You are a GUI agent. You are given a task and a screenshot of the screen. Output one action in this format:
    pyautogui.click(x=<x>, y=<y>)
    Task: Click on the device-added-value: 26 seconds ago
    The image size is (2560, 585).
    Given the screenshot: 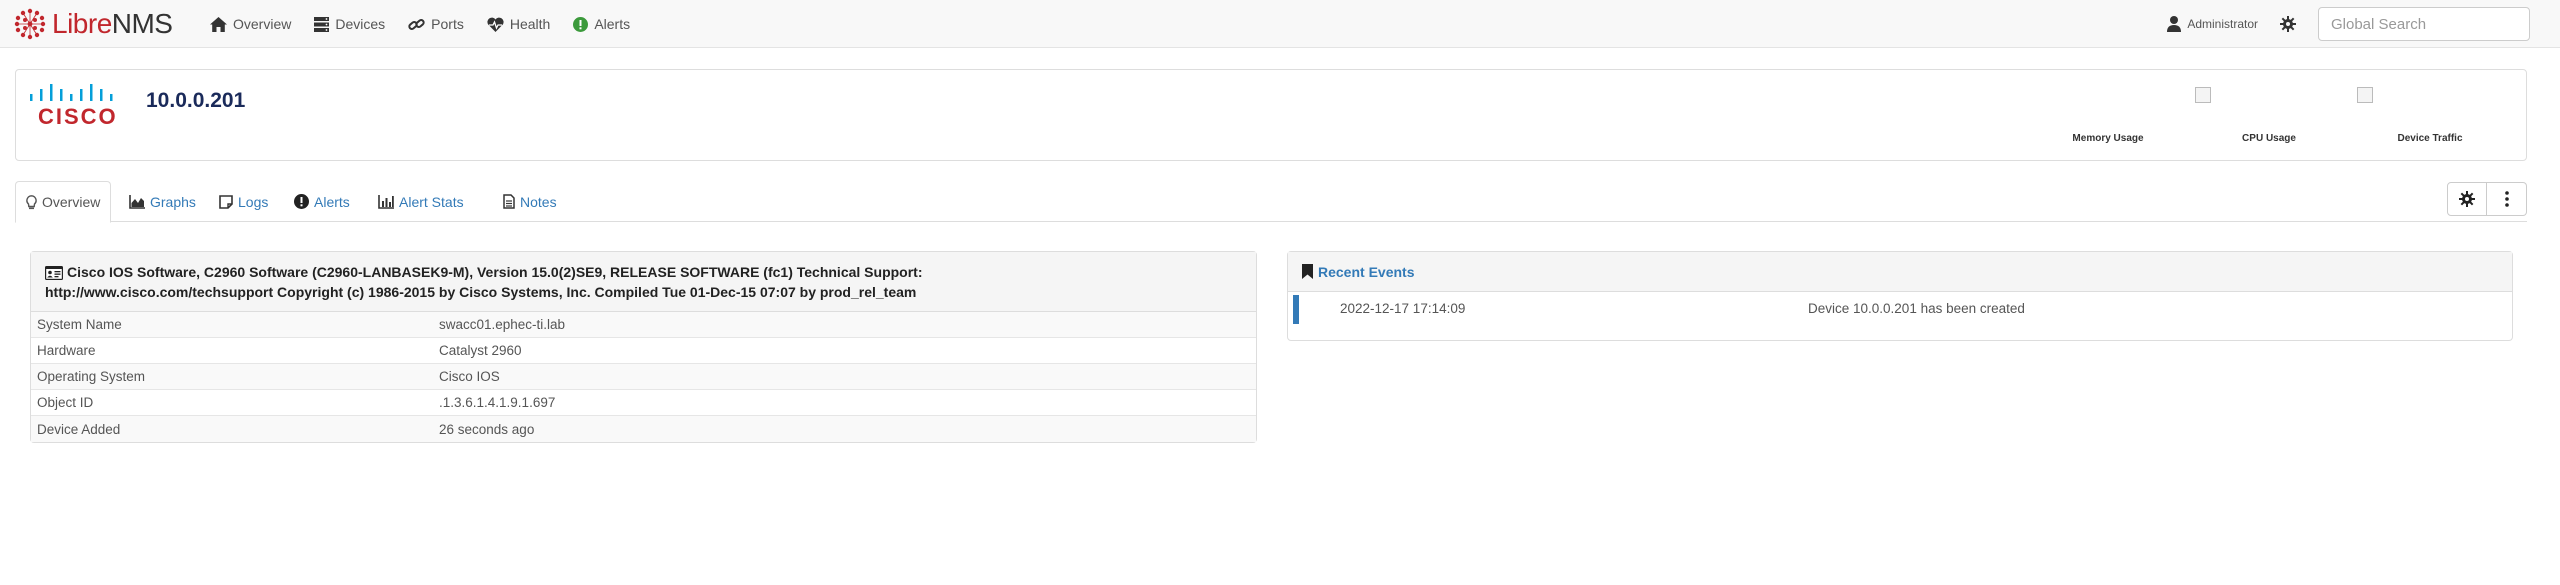 What is the action you would take?
    pyautogui.click(x=487, y=429)
    